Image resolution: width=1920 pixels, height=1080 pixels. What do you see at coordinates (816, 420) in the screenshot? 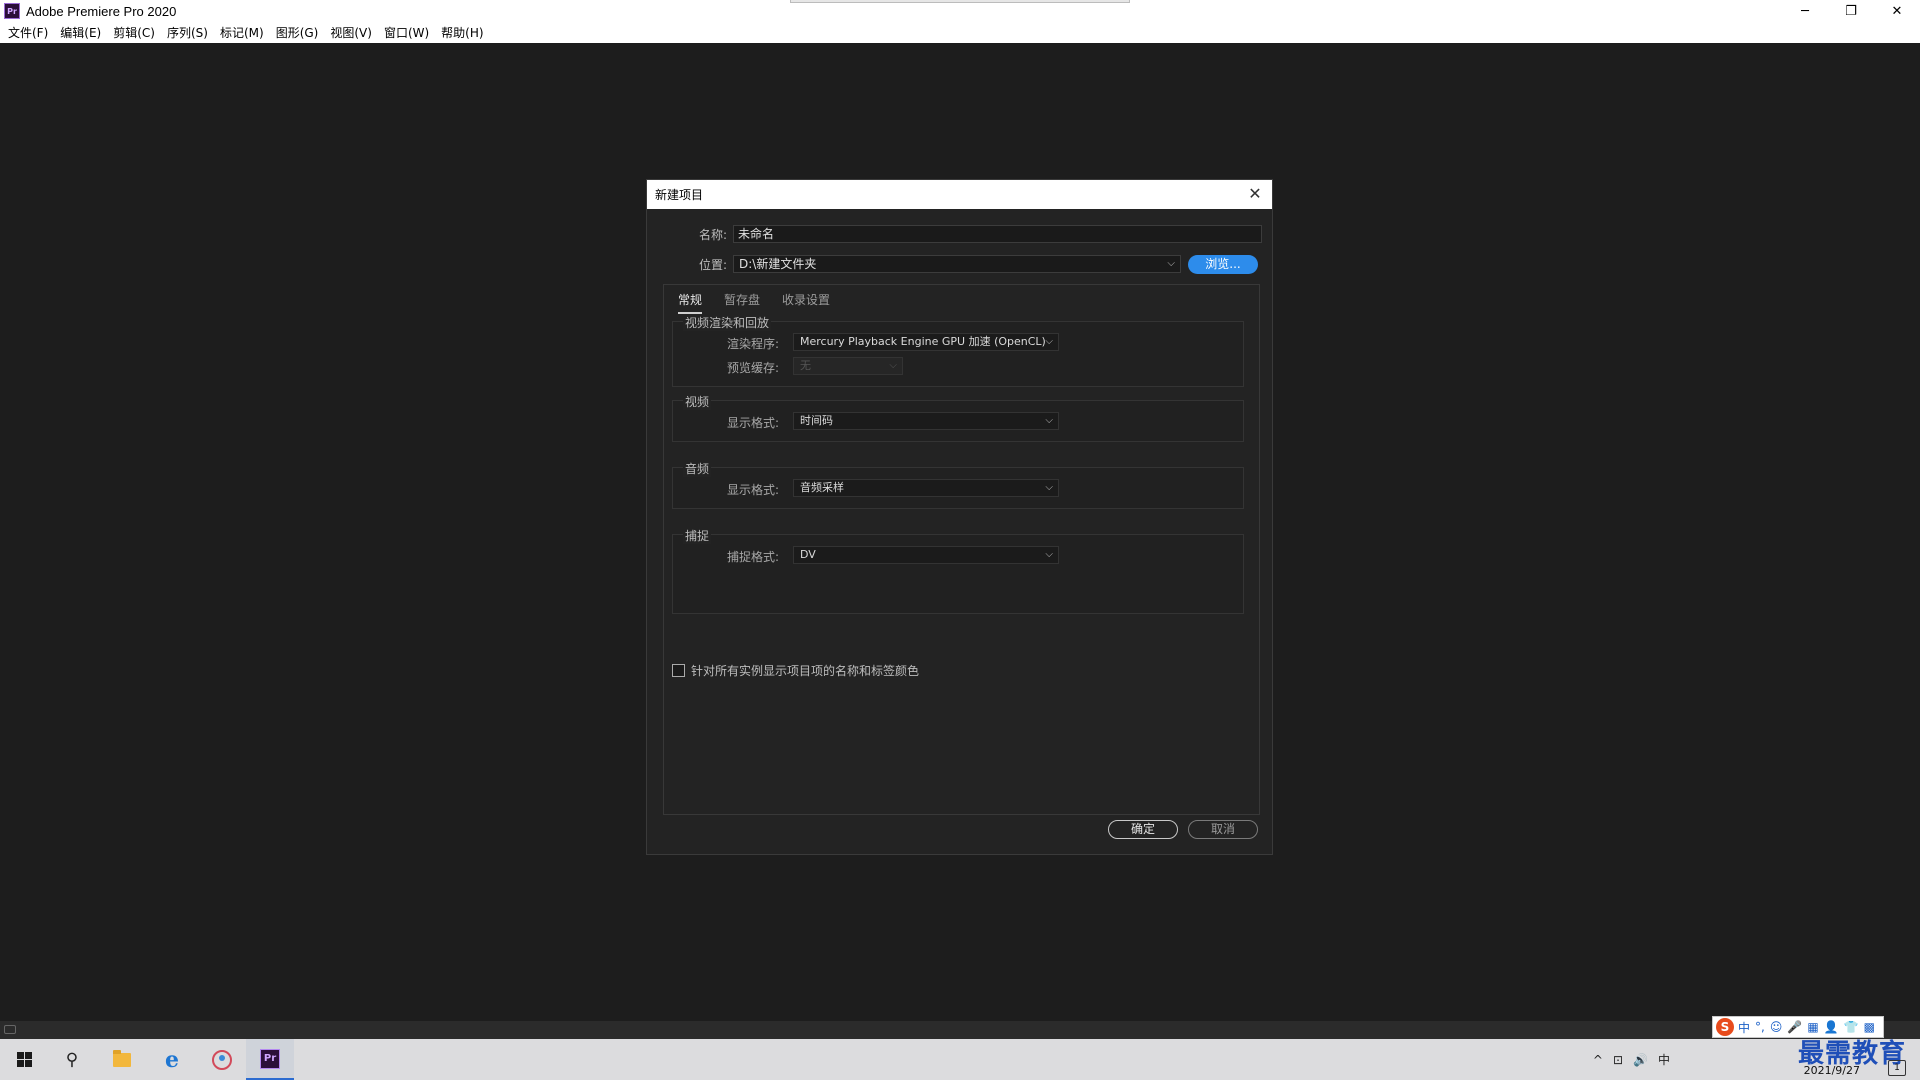
I see `video-display-format-value: 时间码` at bounding box center [816, 420].